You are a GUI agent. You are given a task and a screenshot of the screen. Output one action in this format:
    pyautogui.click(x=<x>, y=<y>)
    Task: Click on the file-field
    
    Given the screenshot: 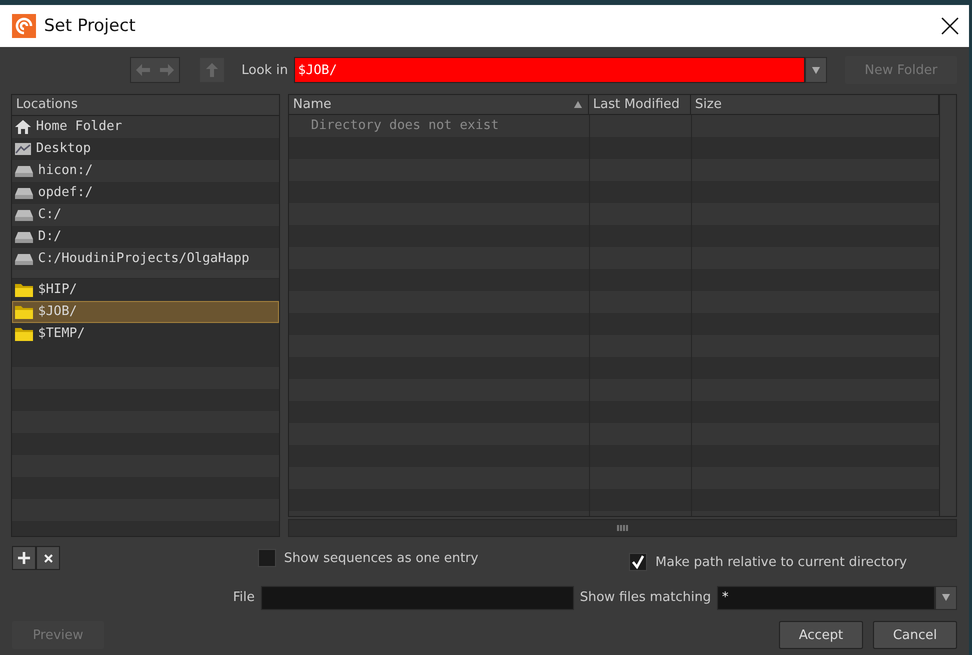 What is the action you would take?
    pyautogui.click(x=417, y=598)
    